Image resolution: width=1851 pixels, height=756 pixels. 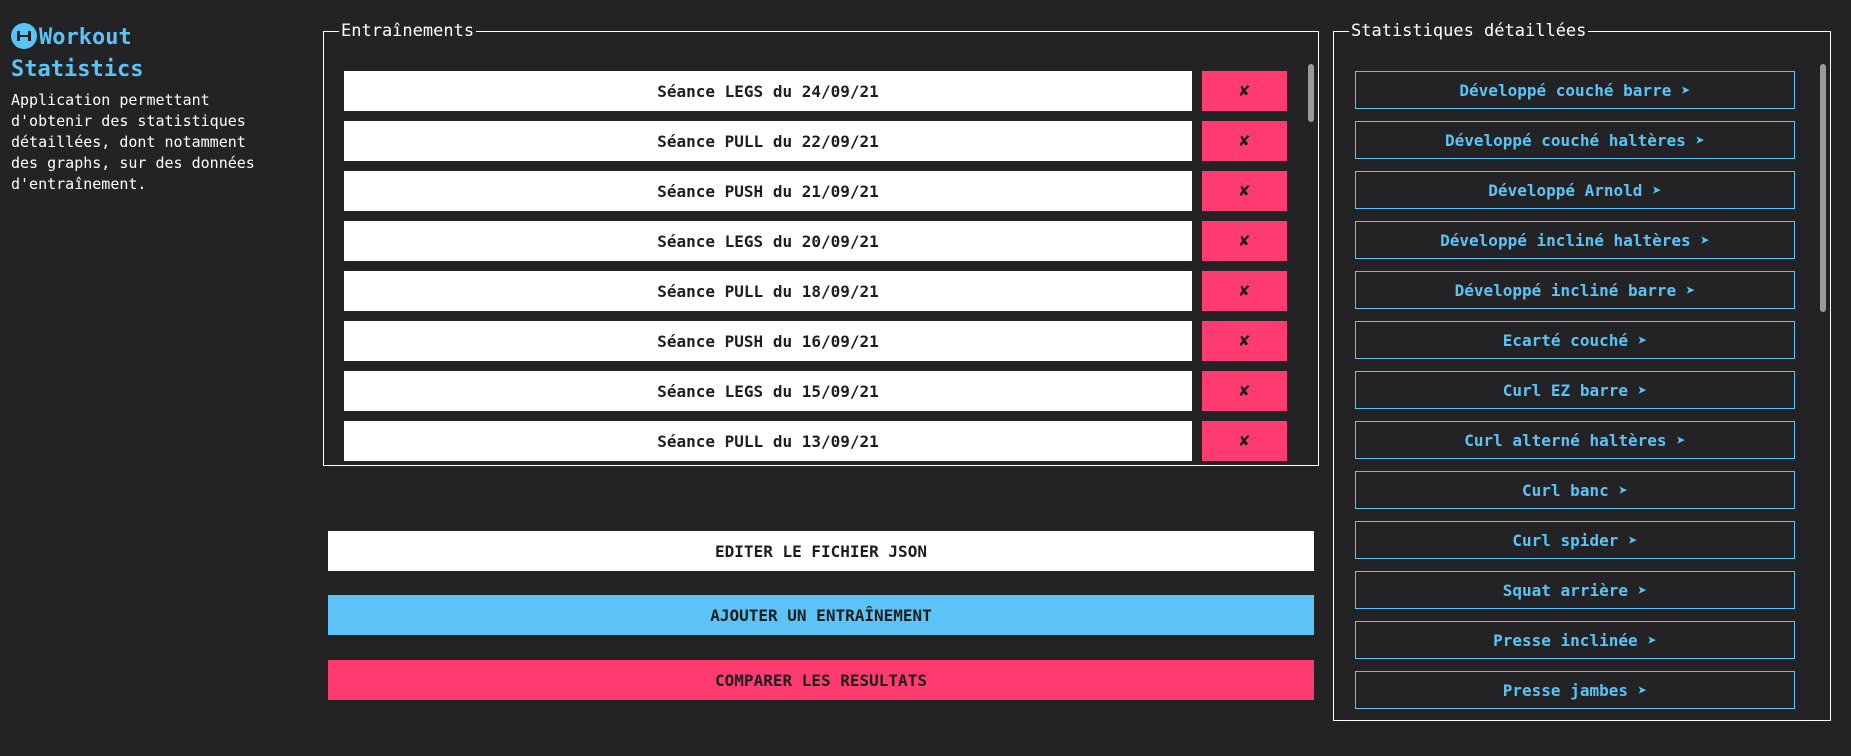 I want to click on stat-exercise-button: Développé Arnold ➤, so click(x=1575, y=190).